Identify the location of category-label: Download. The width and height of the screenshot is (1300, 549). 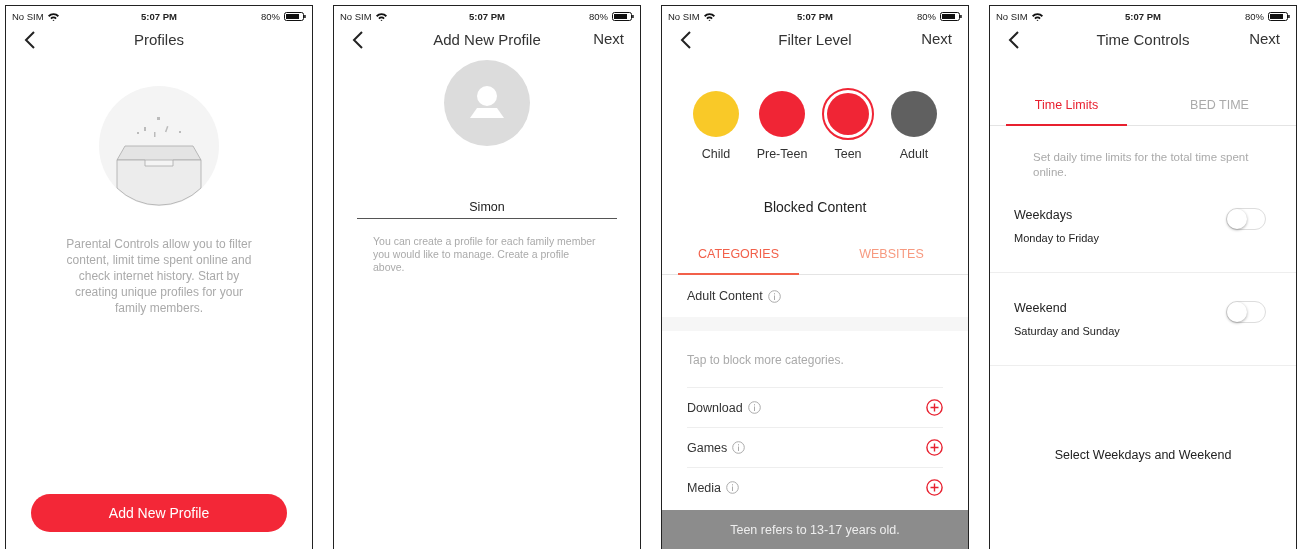
(715, 407).